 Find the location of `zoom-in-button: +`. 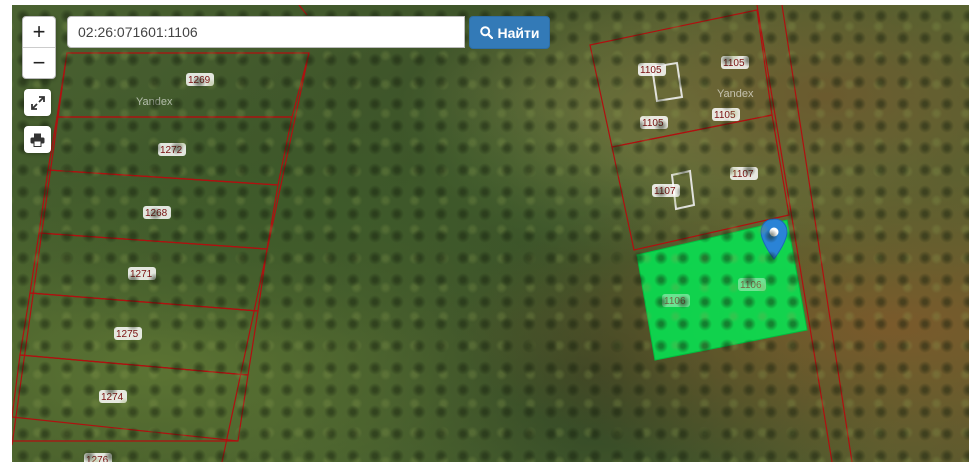

zoom-in-button: + is located at coordinates (39, 32).